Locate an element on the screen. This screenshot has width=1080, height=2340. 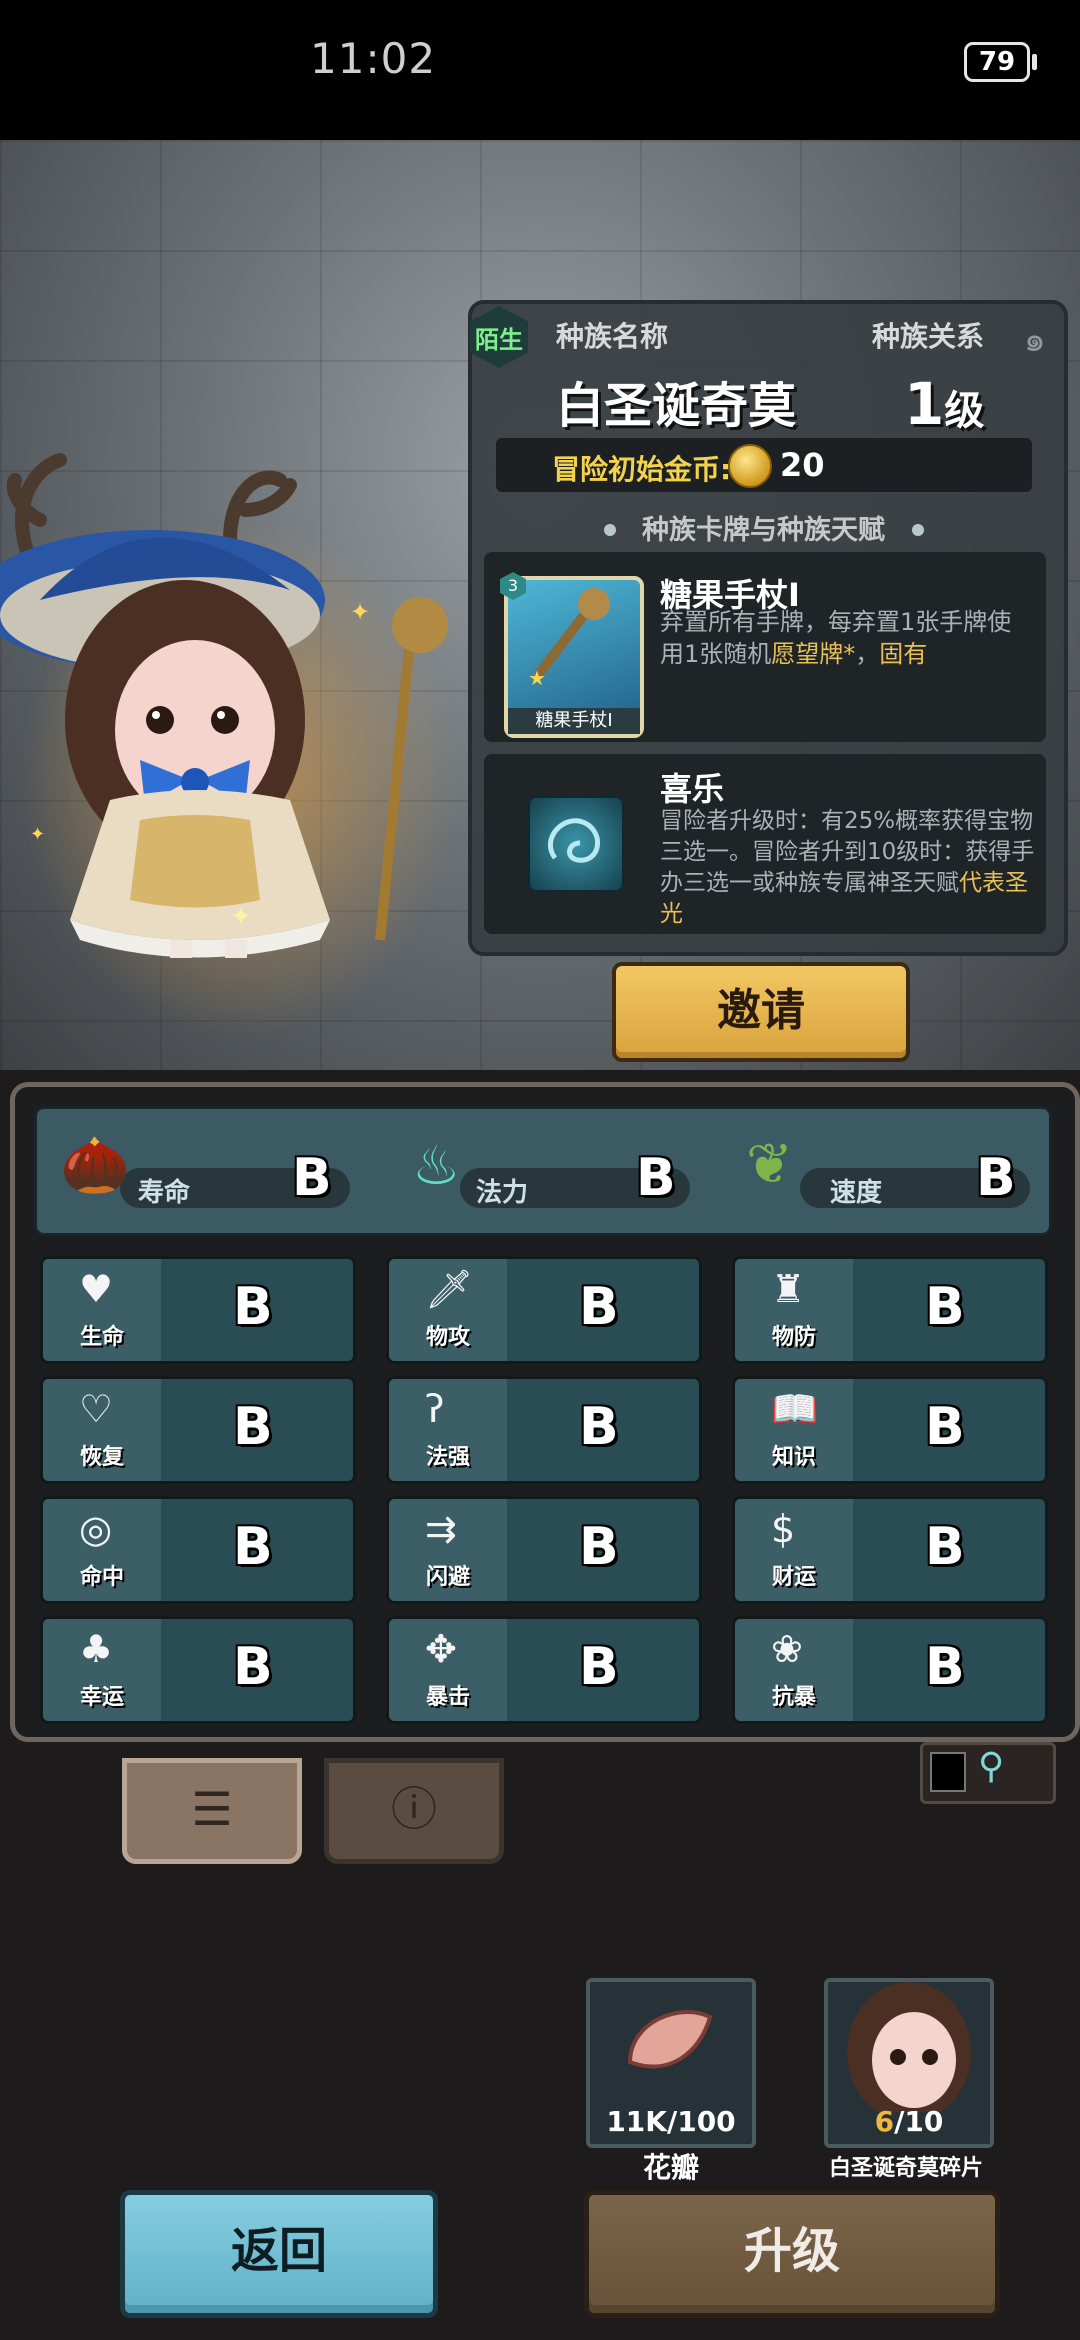
tab-info: ⓘ is located at coordinates (414, 1811).